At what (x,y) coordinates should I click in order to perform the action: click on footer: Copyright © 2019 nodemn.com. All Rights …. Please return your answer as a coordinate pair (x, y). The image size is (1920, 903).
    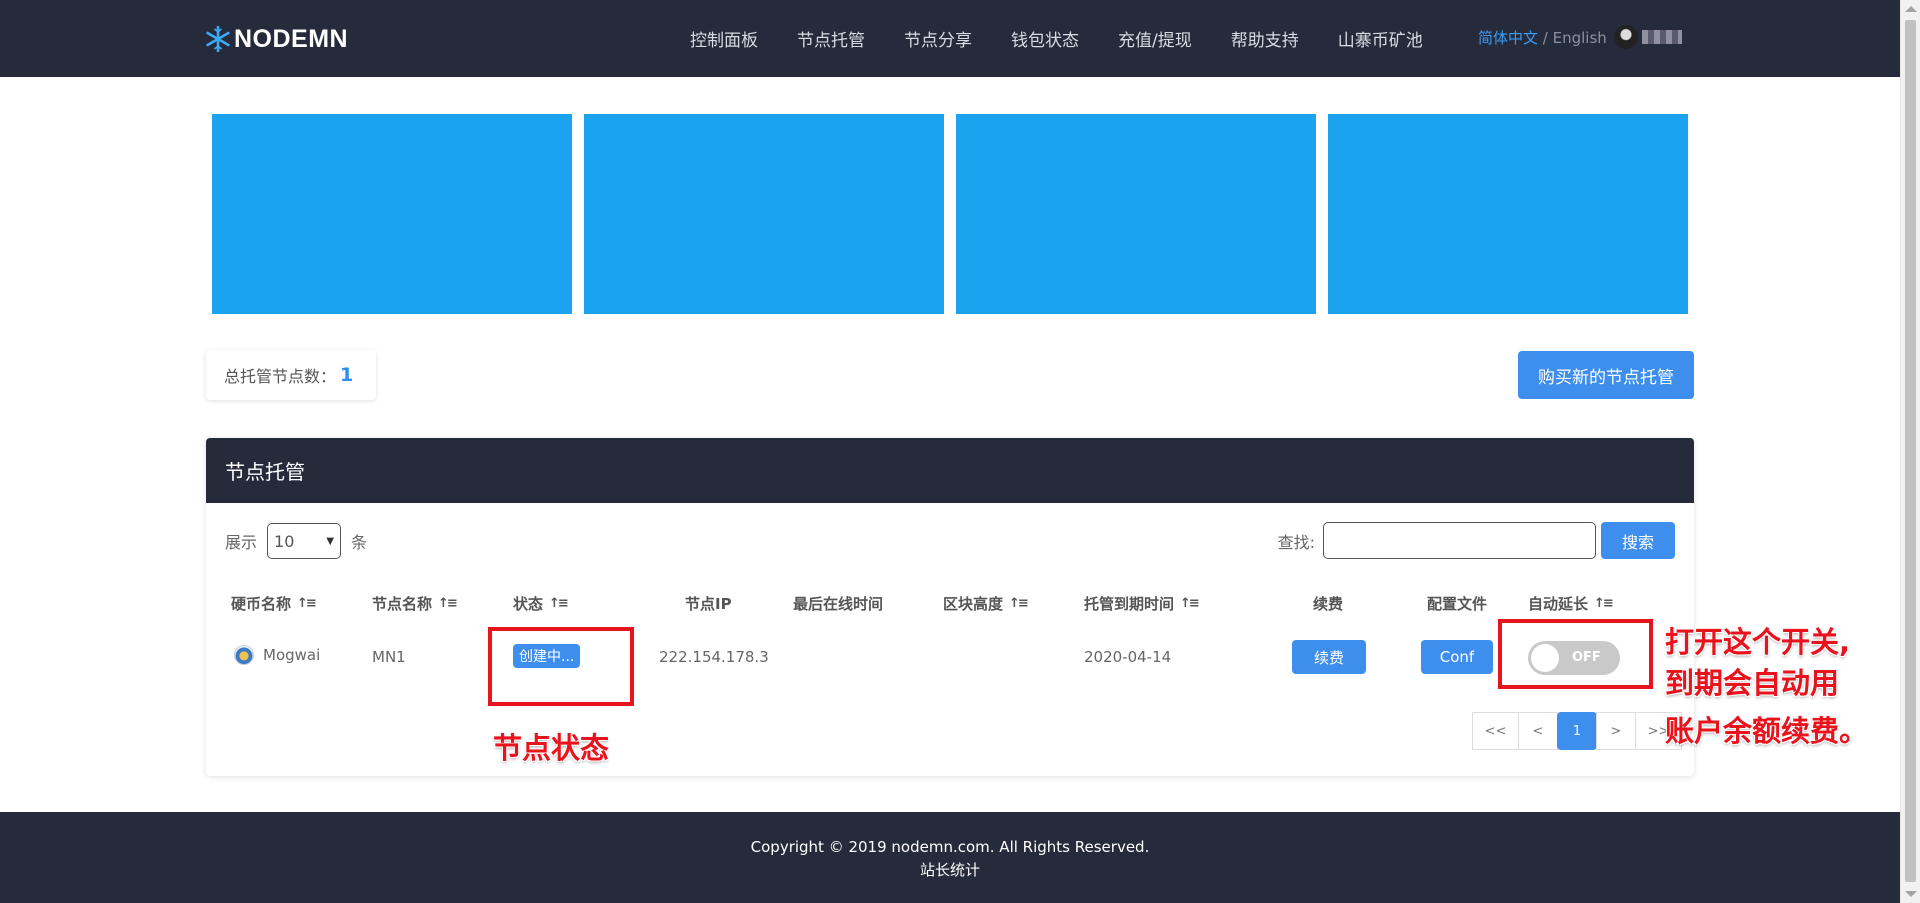
    Looking at the image, I should click on (950, 857).